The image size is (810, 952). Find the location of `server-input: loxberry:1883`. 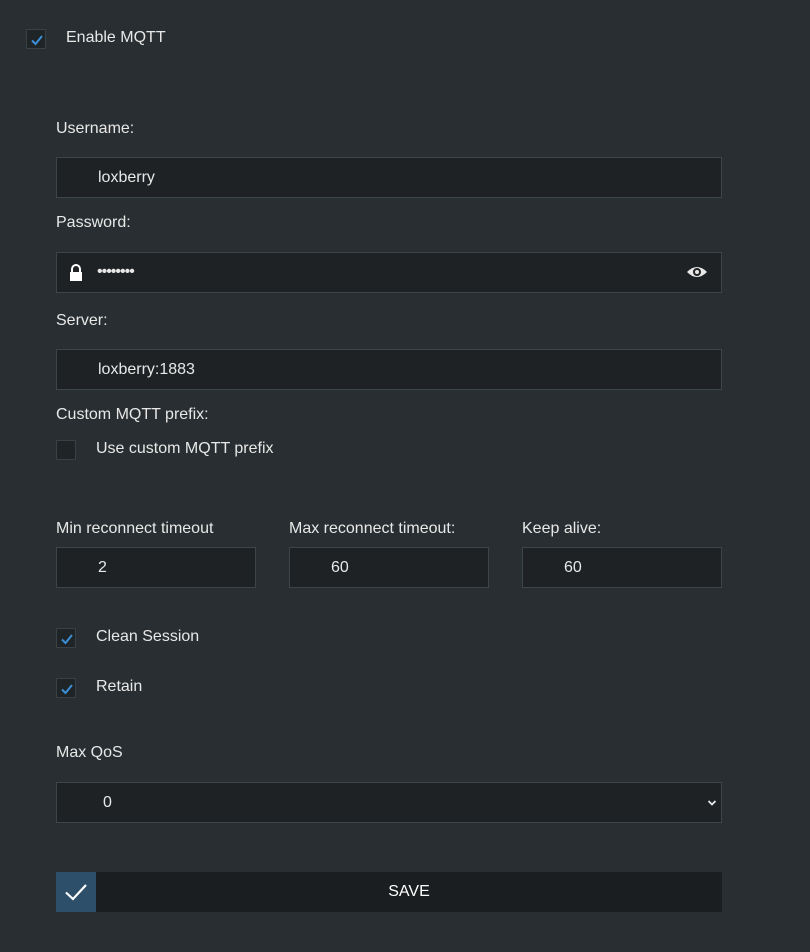

server-input: loxberry:1883 is located at coordinates (389, 369).